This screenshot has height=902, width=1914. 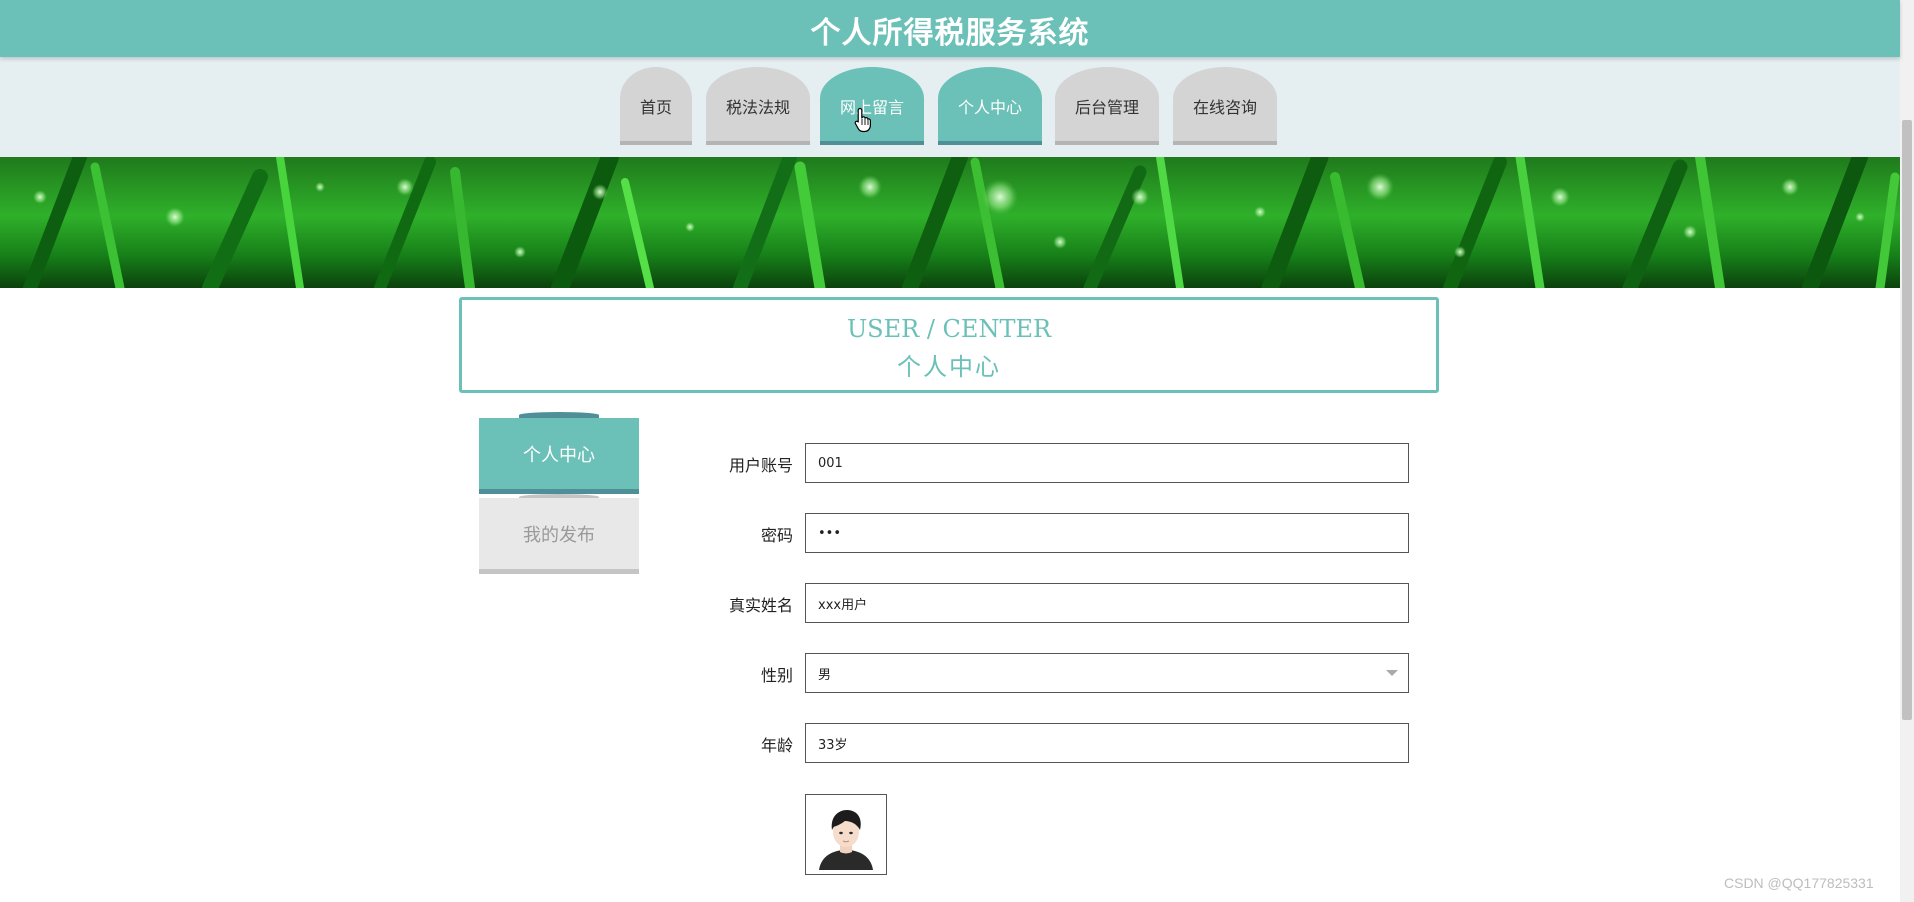 What do you see at coordinates (862, 120) in the screenshot?
I see `hand-pointer-icon` at bounding box center [862, 120].